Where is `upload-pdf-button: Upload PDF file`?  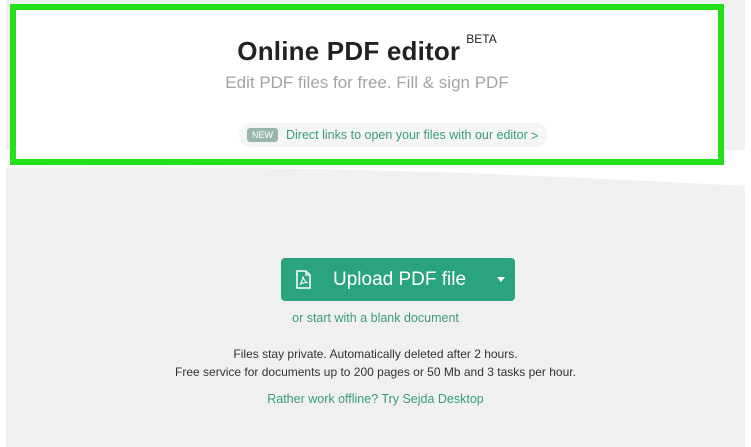 upload-pdf-button: Upload PDF file is located at coordinates (398, 279).